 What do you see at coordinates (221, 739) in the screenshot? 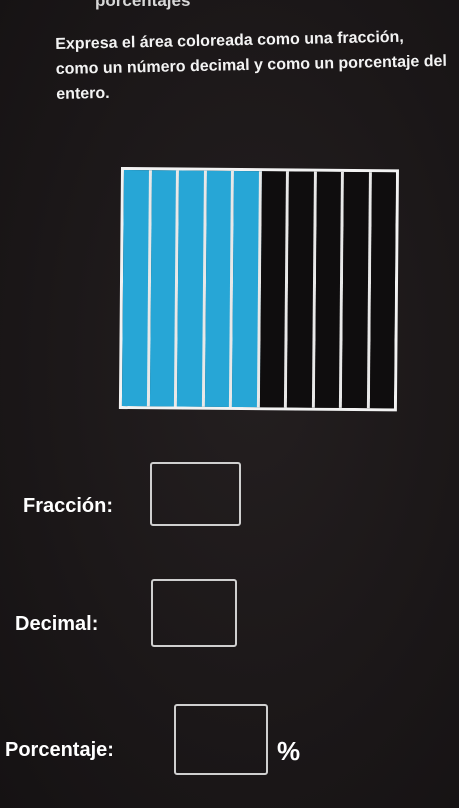
I see `percentage-answer-box` at bounding box center [221, 739].